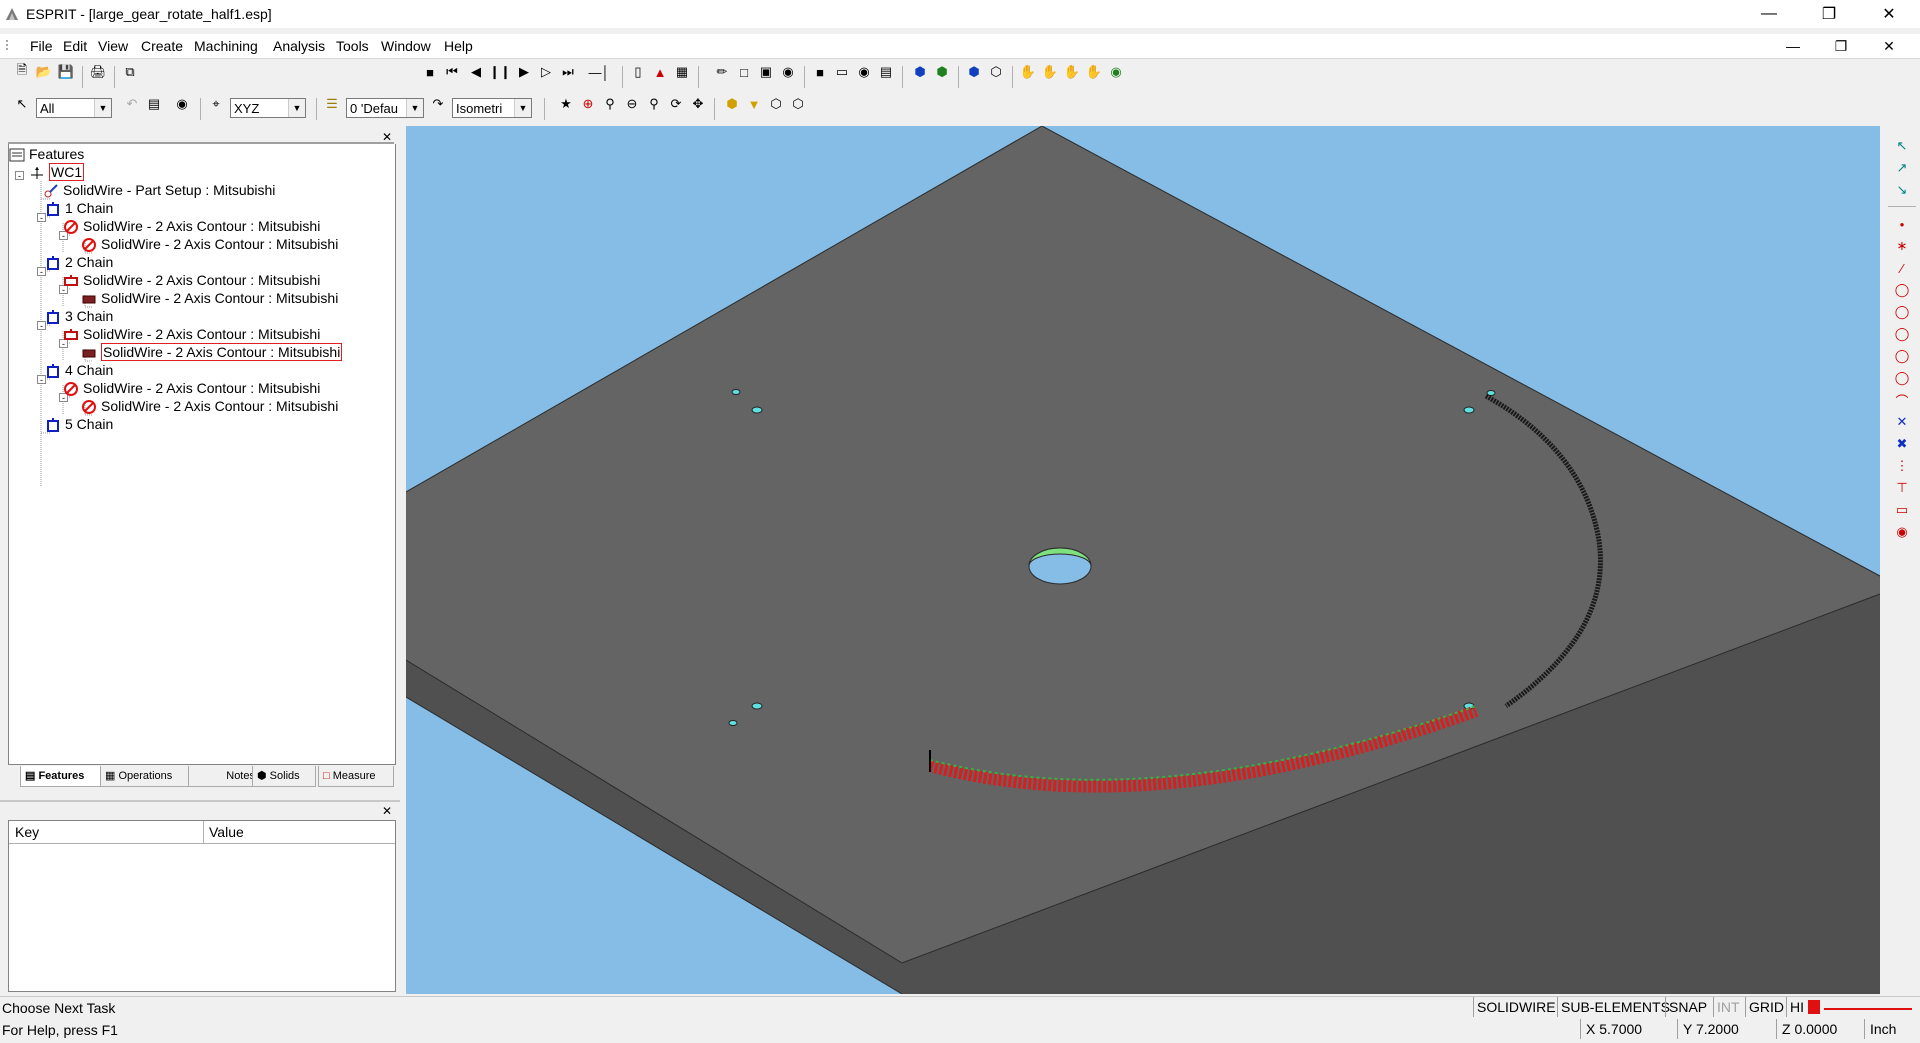  I want to click on pan-icon: ★, so click(566, 104).